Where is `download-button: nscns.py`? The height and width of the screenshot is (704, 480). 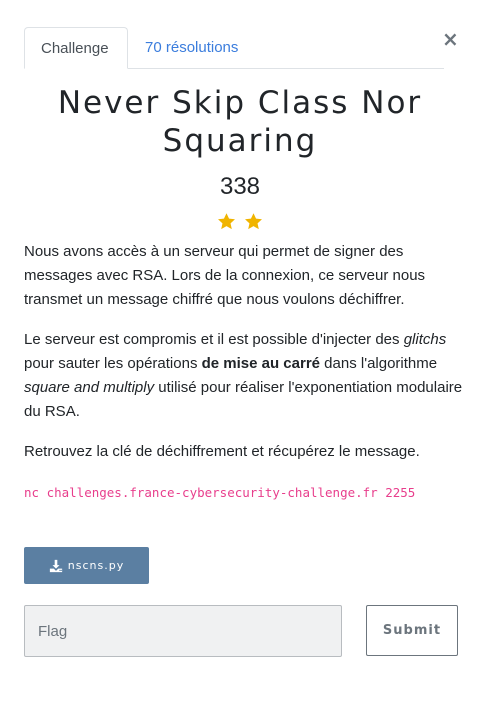 download-button: nscns.py is located at coordinates (86, 565).